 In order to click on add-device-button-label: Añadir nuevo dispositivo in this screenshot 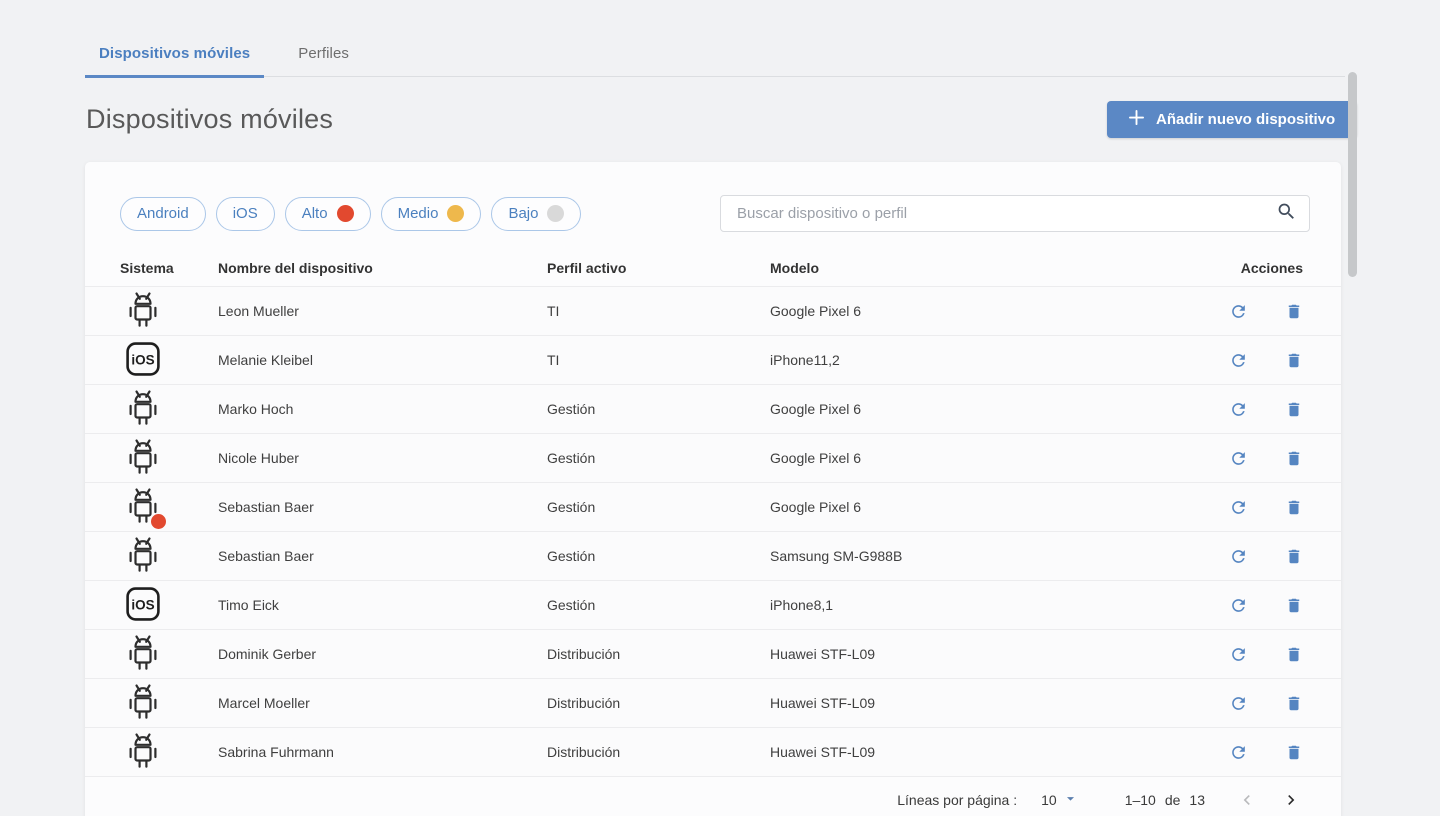, I will do `click(1246, 119)`.